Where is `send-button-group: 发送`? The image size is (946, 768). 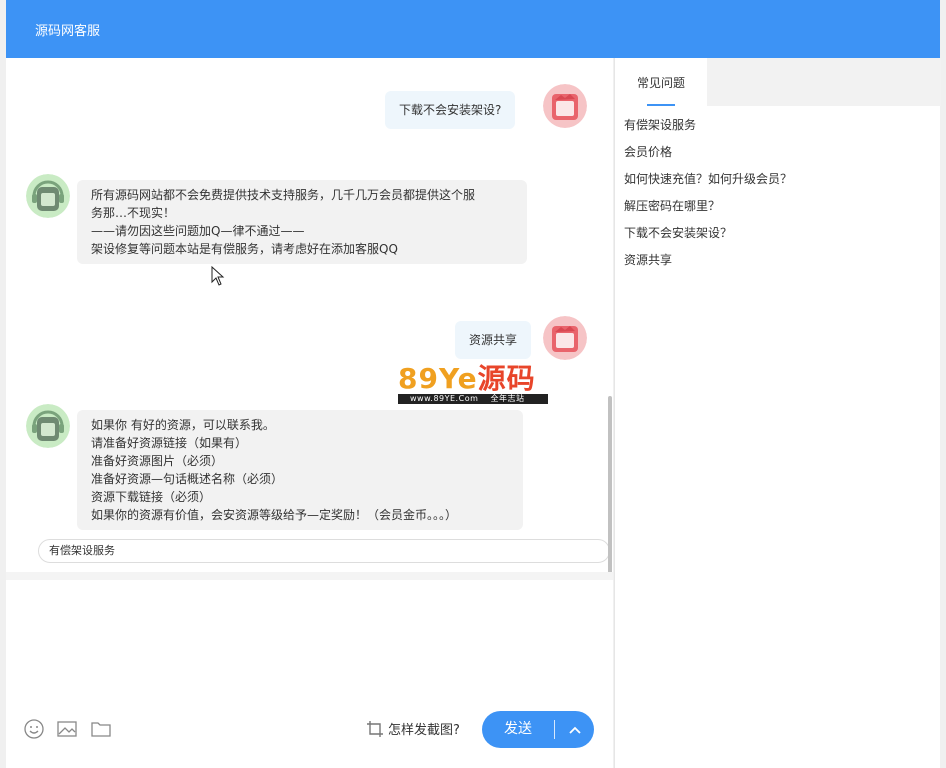 send-button-group: 发送 is located at coordinates (538, 729).